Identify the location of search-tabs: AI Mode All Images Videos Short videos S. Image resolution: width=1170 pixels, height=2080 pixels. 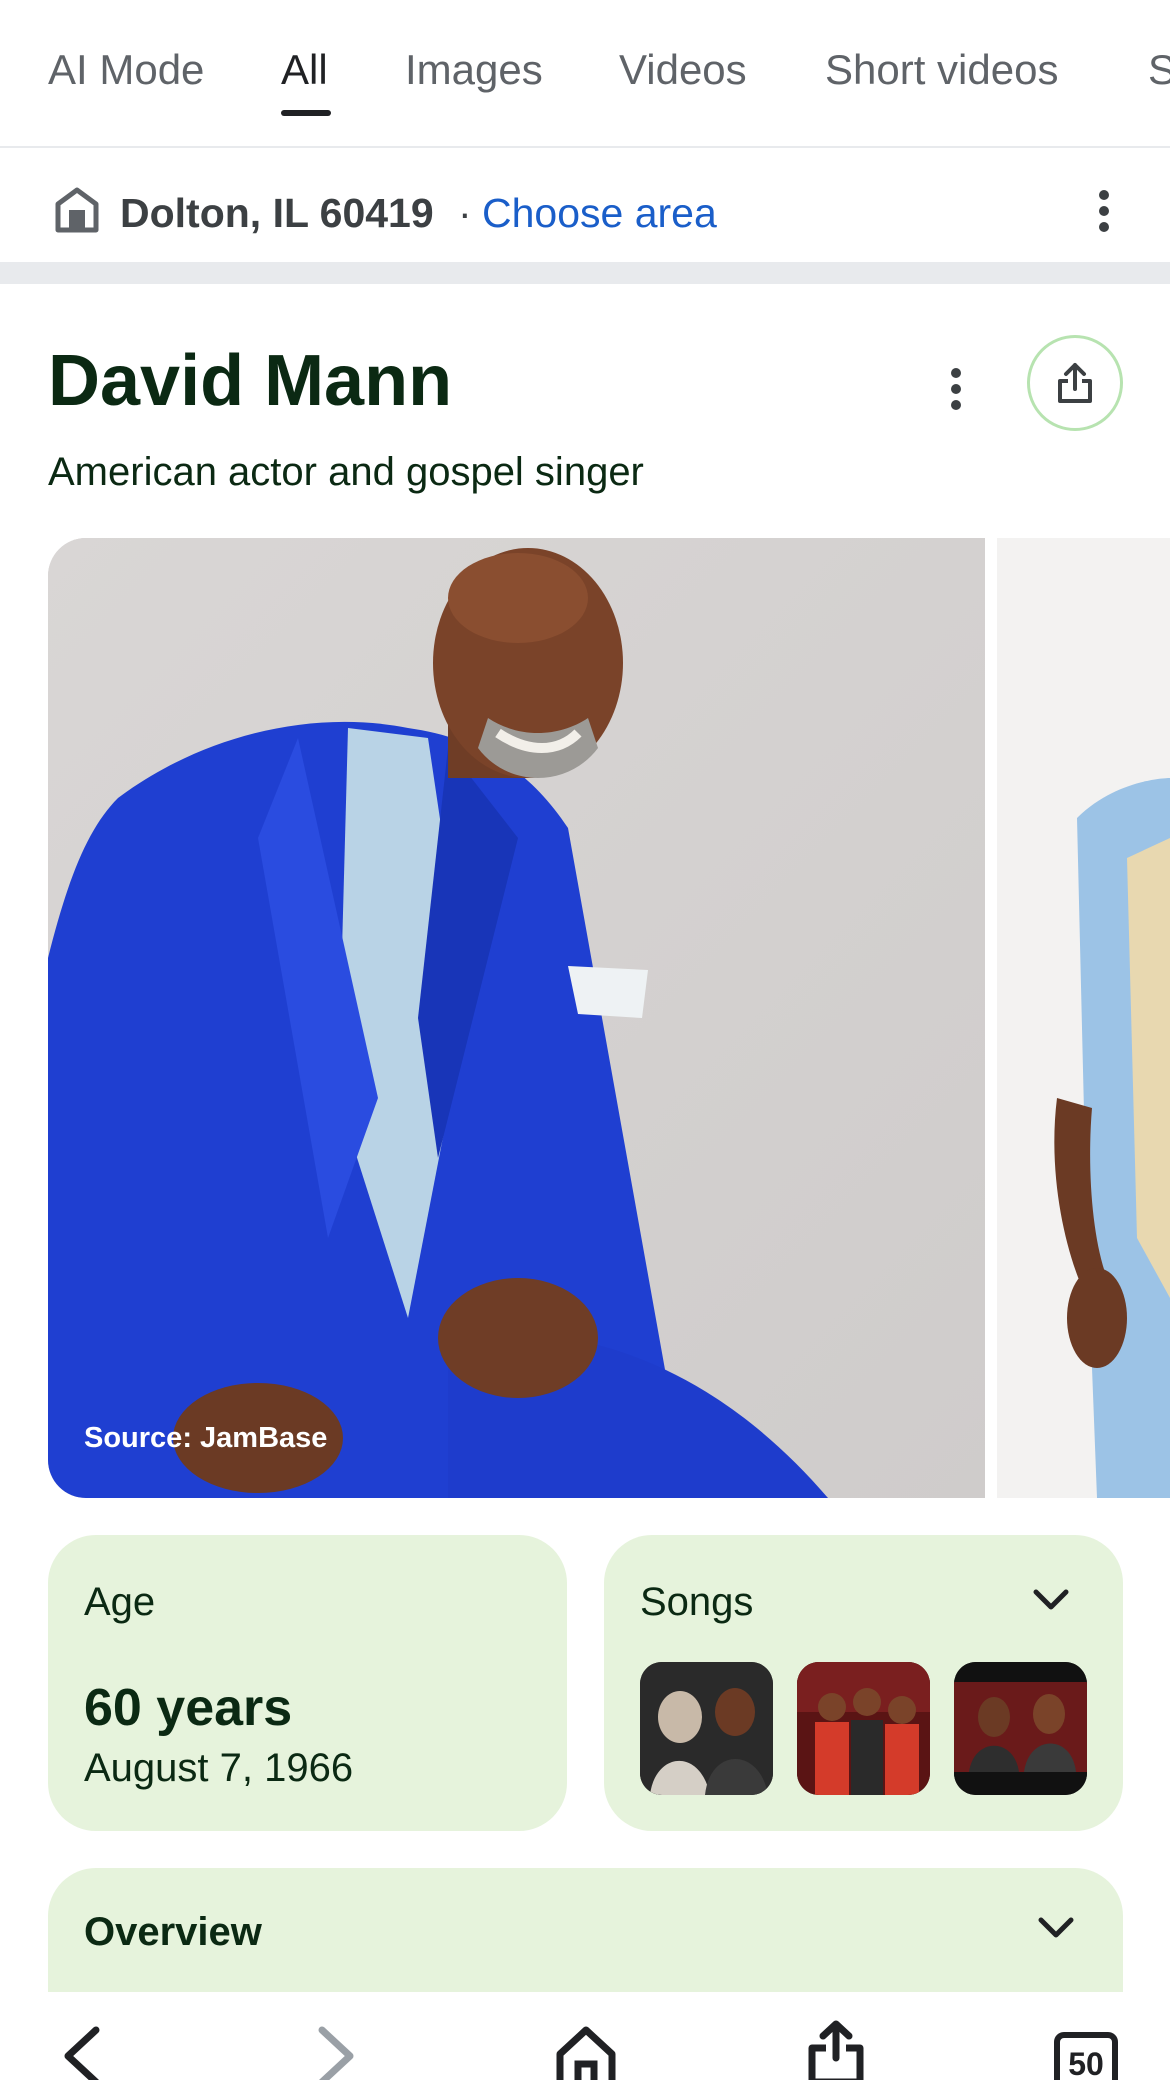
(585, 74).